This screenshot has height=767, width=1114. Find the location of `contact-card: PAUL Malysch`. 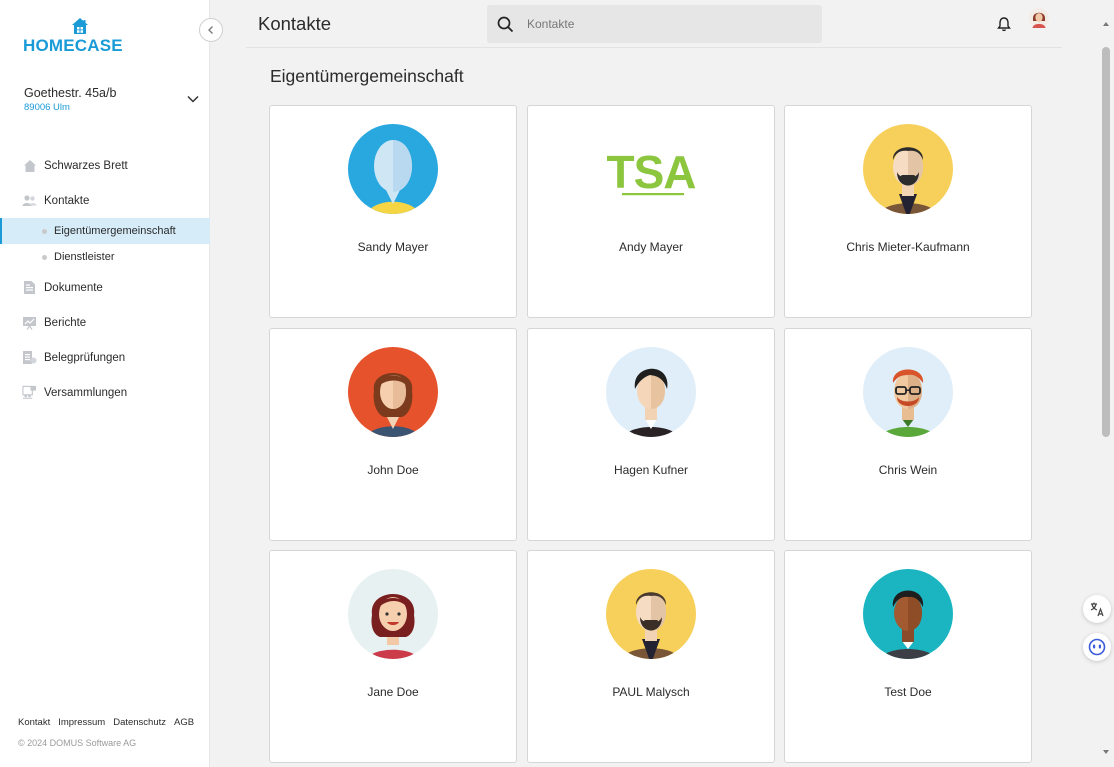

contact-card: PAUL Malysch is located at coordinates (651, 656).